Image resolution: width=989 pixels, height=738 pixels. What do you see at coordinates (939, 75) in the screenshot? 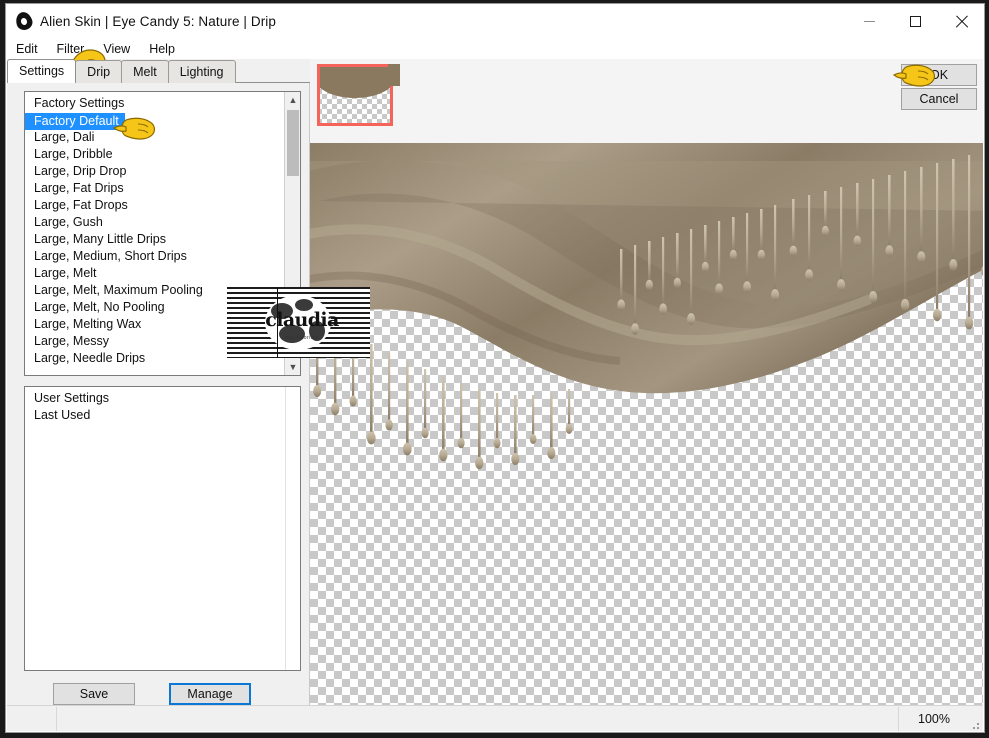
I see `ok-button: OK` at bounding box center [939, 75].